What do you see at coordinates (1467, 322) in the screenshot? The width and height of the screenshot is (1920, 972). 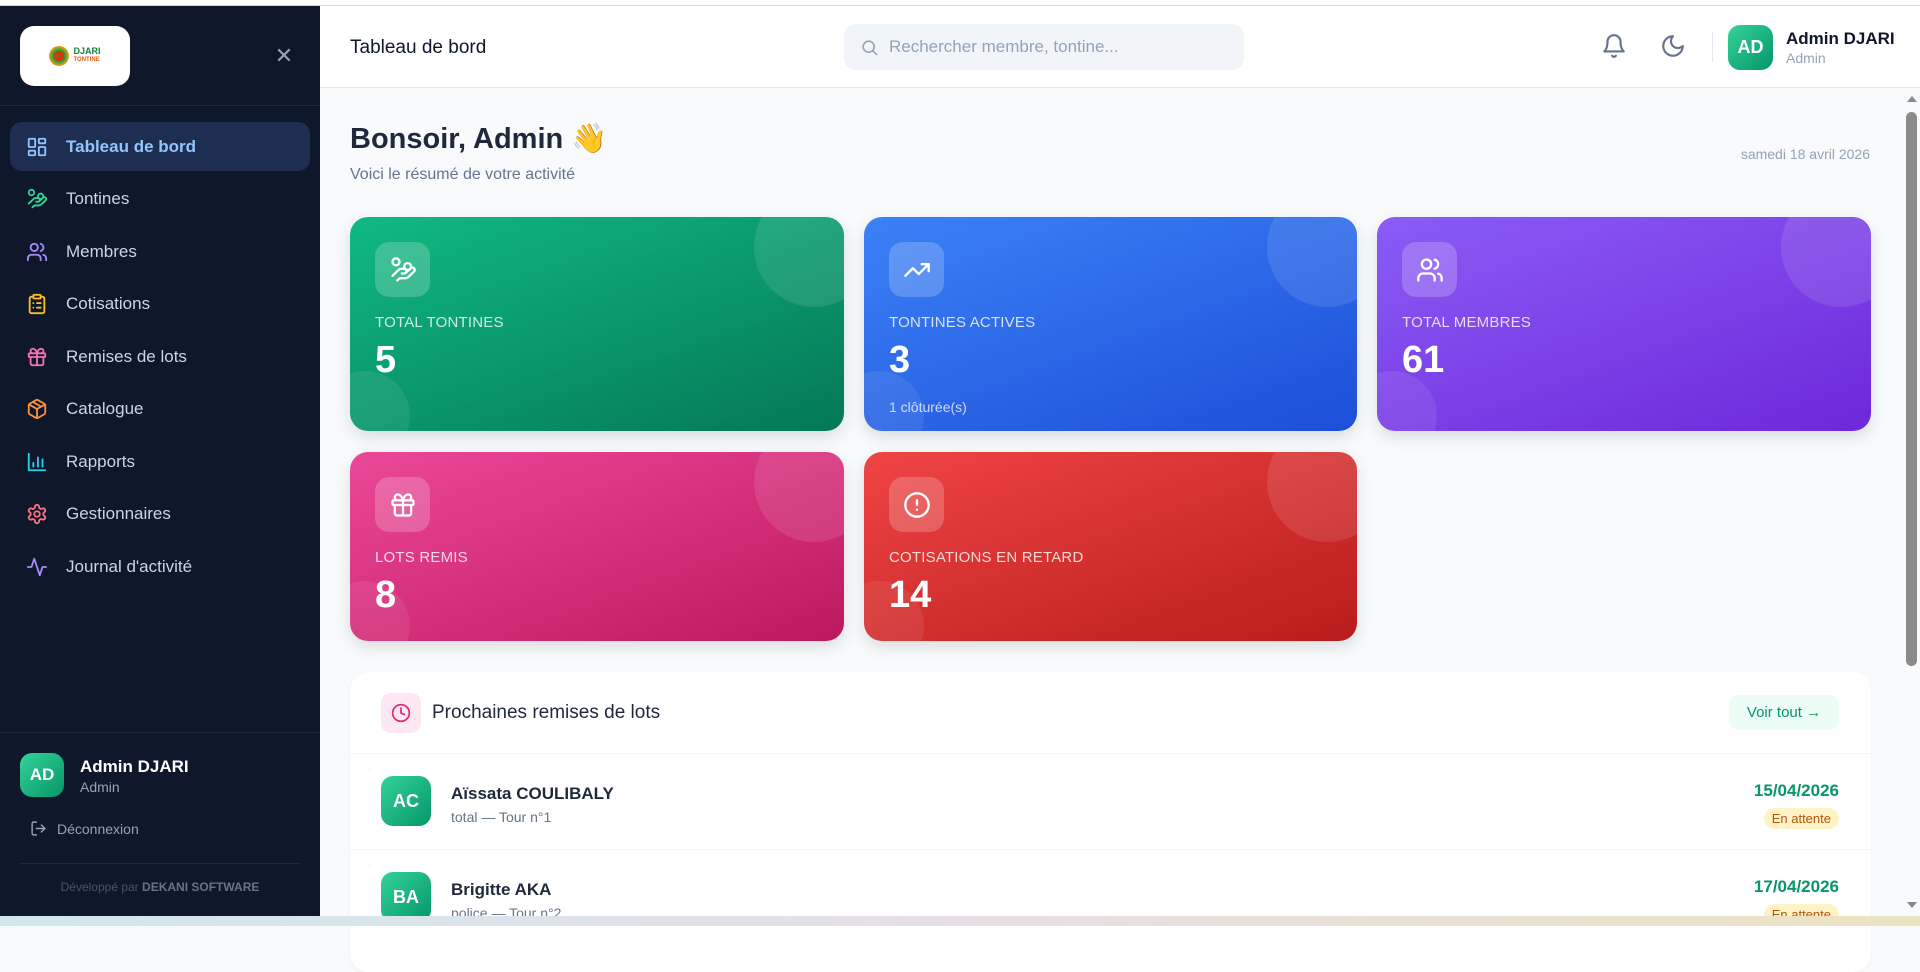 I see `stat-label: TOTAL MEMBRES` at bounding box center [1467, 322].